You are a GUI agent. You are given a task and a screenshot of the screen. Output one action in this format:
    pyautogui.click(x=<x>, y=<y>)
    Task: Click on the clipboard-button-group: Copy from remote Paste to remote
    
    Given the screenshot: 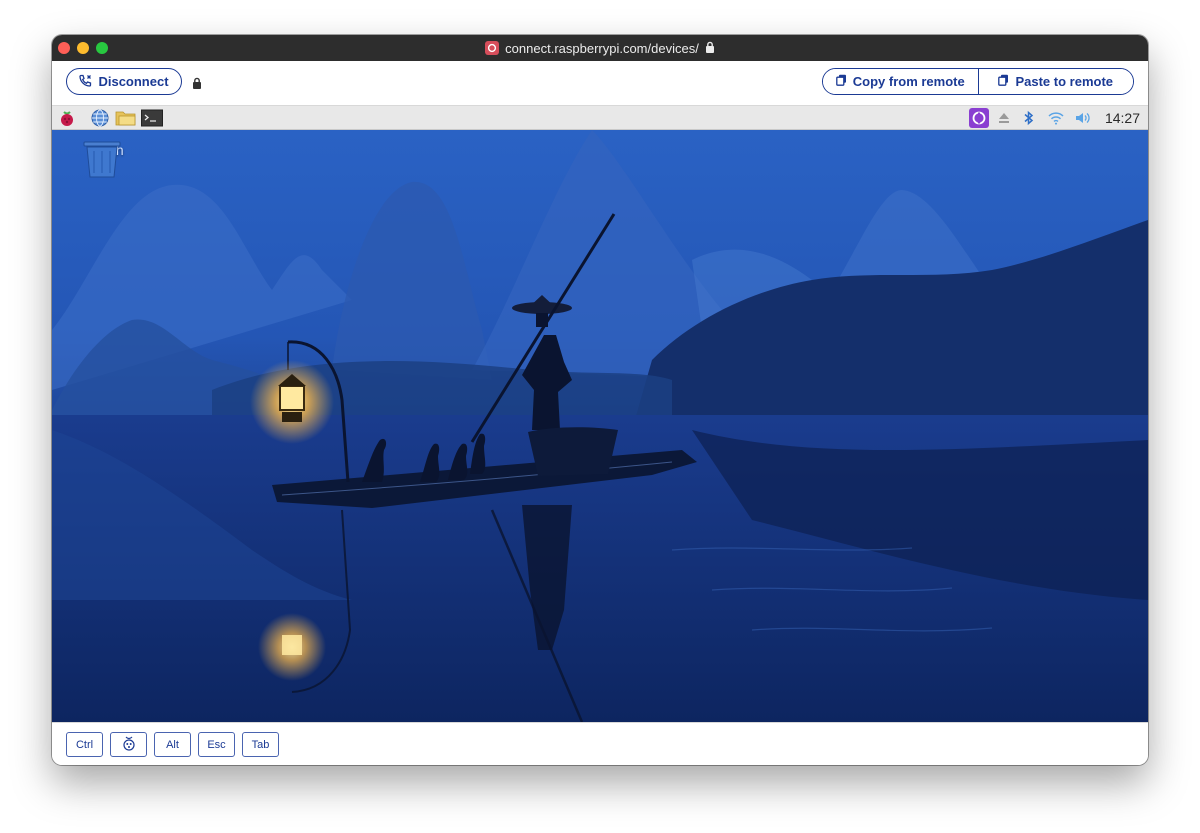 What is the action you would take?
    pyautogui.click(x=978, y=81)
    